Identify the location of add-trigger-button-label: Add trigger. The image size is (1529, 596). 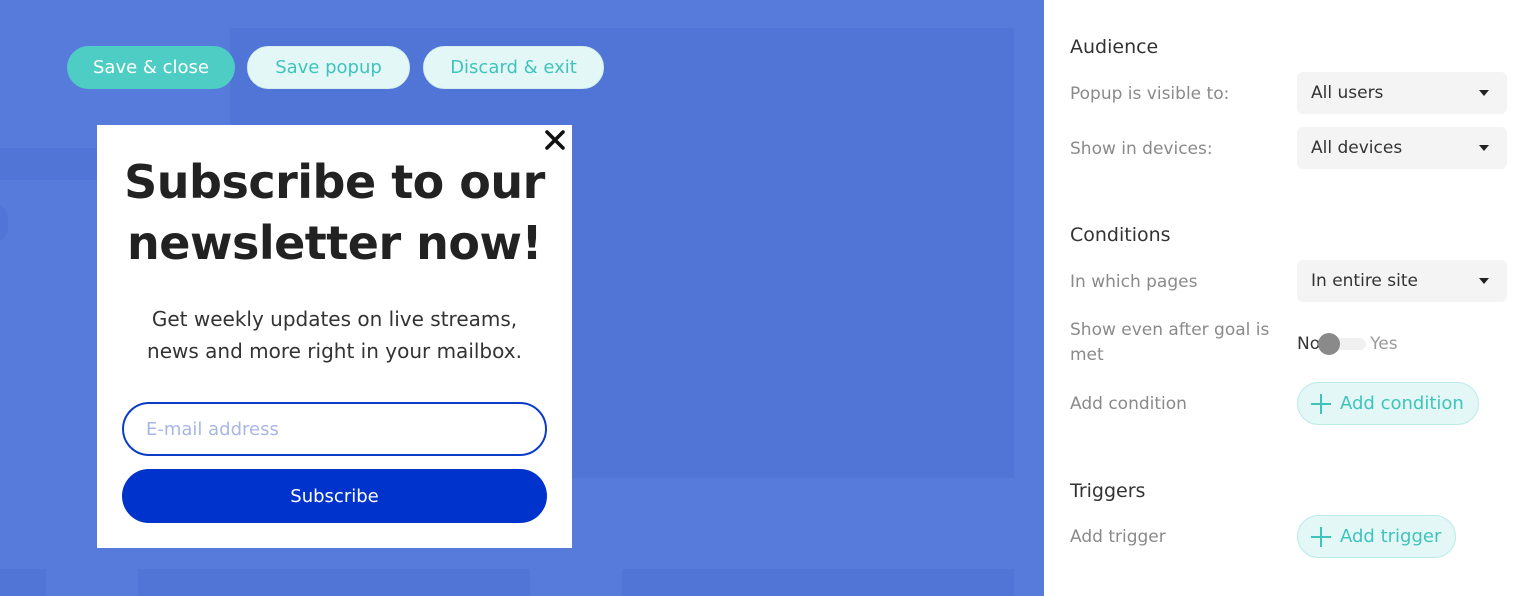
(1391, 536).